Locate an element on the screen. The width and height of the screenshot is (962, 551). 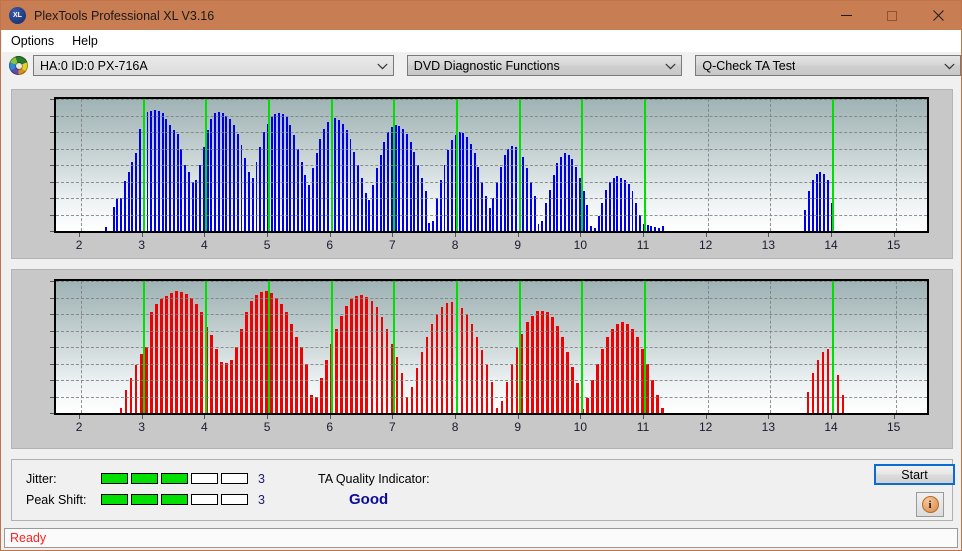
menu-item-help: Help is located at coordinates (85, 41).